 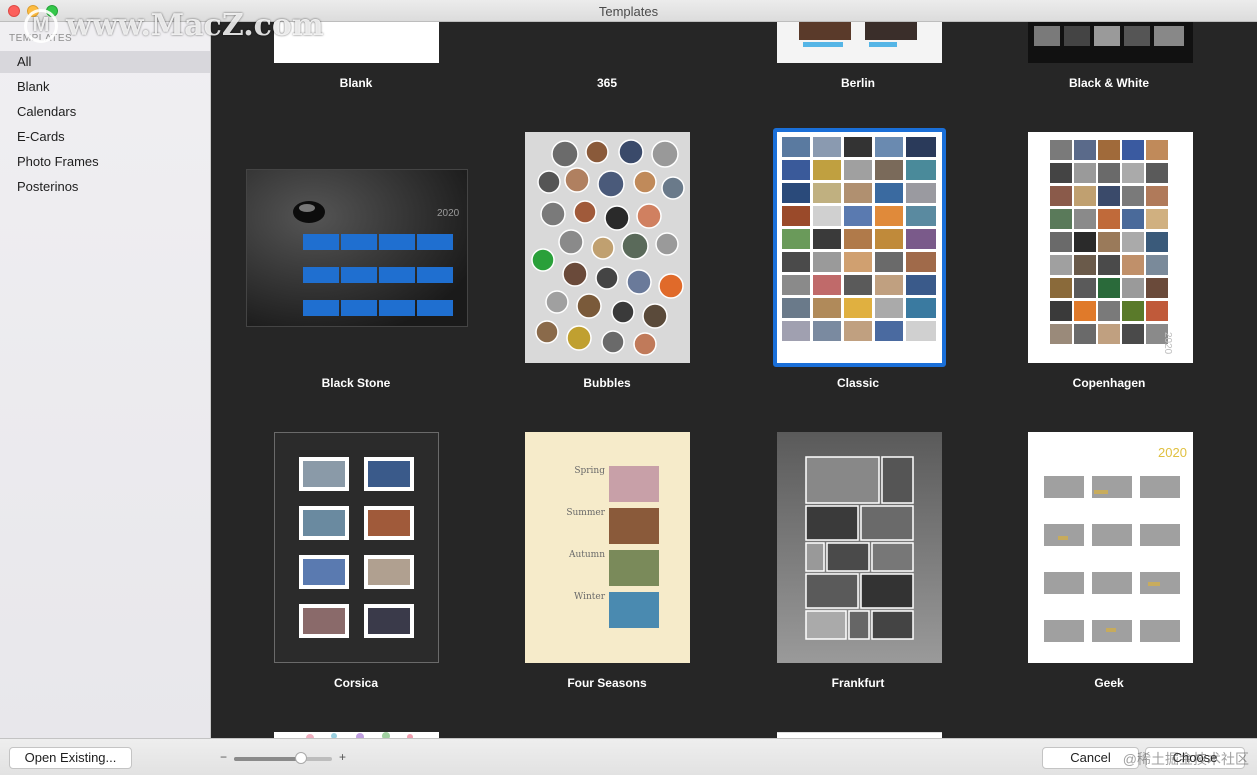 What do you see at coordinates (634, 547) in the screenshot?
I see `four-seasons-preview-image` at bounding box center [634, 547].